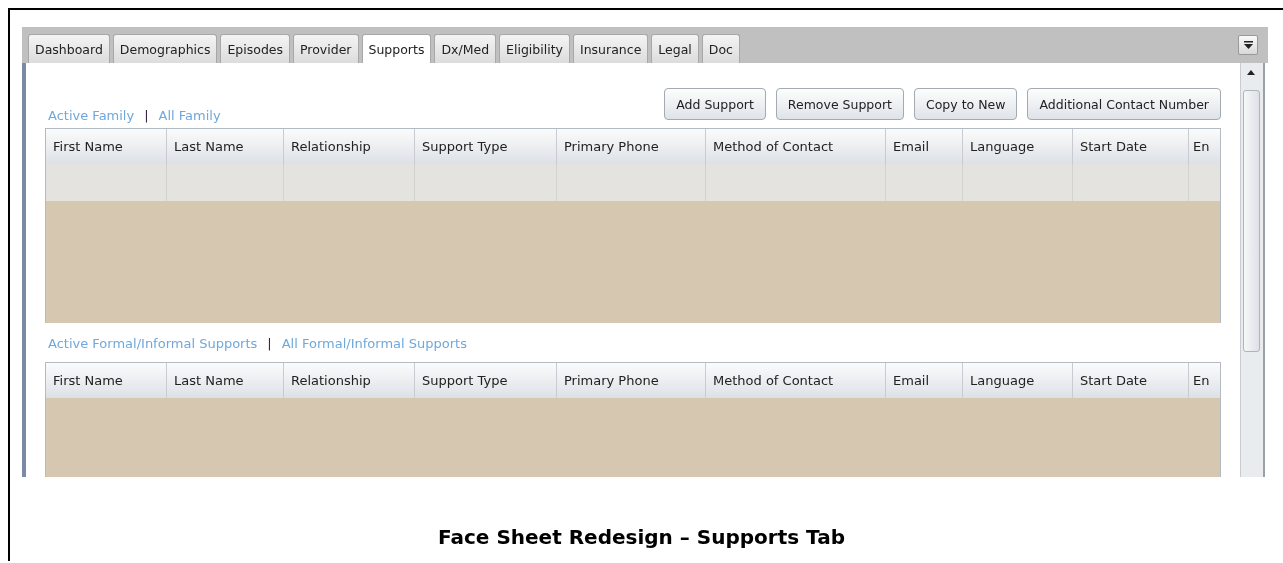 The height and width of the screenshot is (563, 1283). I want to click on column-header: Method of Contact, so click(796, 380).